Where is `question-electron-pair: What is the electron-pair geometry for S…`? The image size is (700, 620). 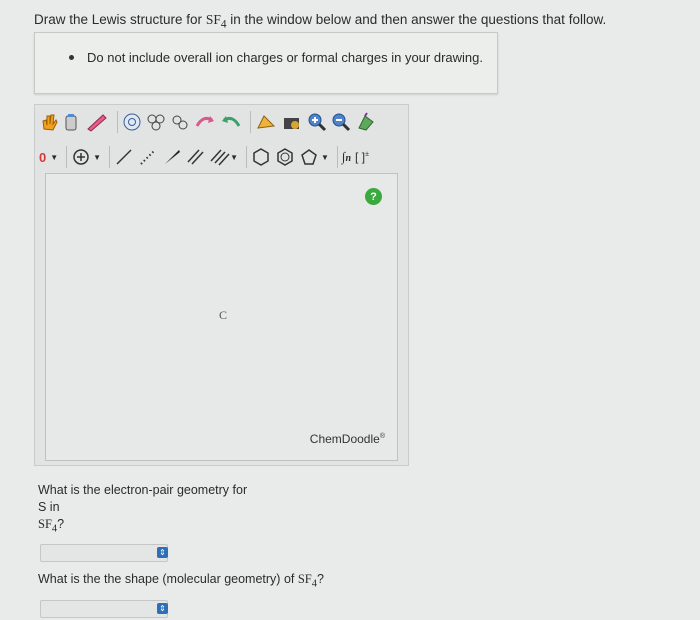
question-electron-pair: What is the electron-pair geometry for S… is located at coordinates (142, 510).